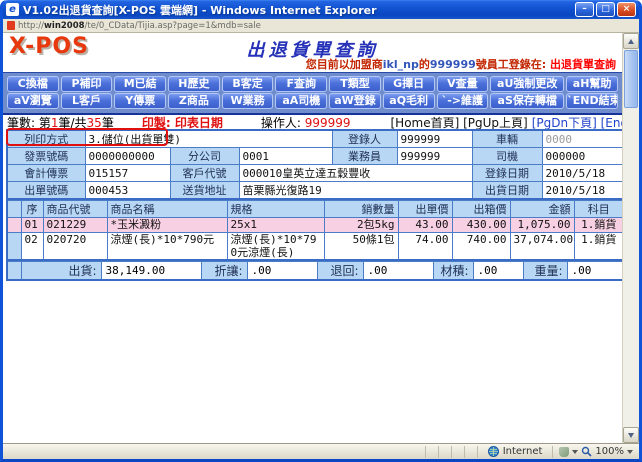 Image resolution: width=642 pixels, height=462 pixels. What do you see at coordinates (452, 64) in the screenshot?
I see `login-employee: 999999` at bounding box center [452, 64].